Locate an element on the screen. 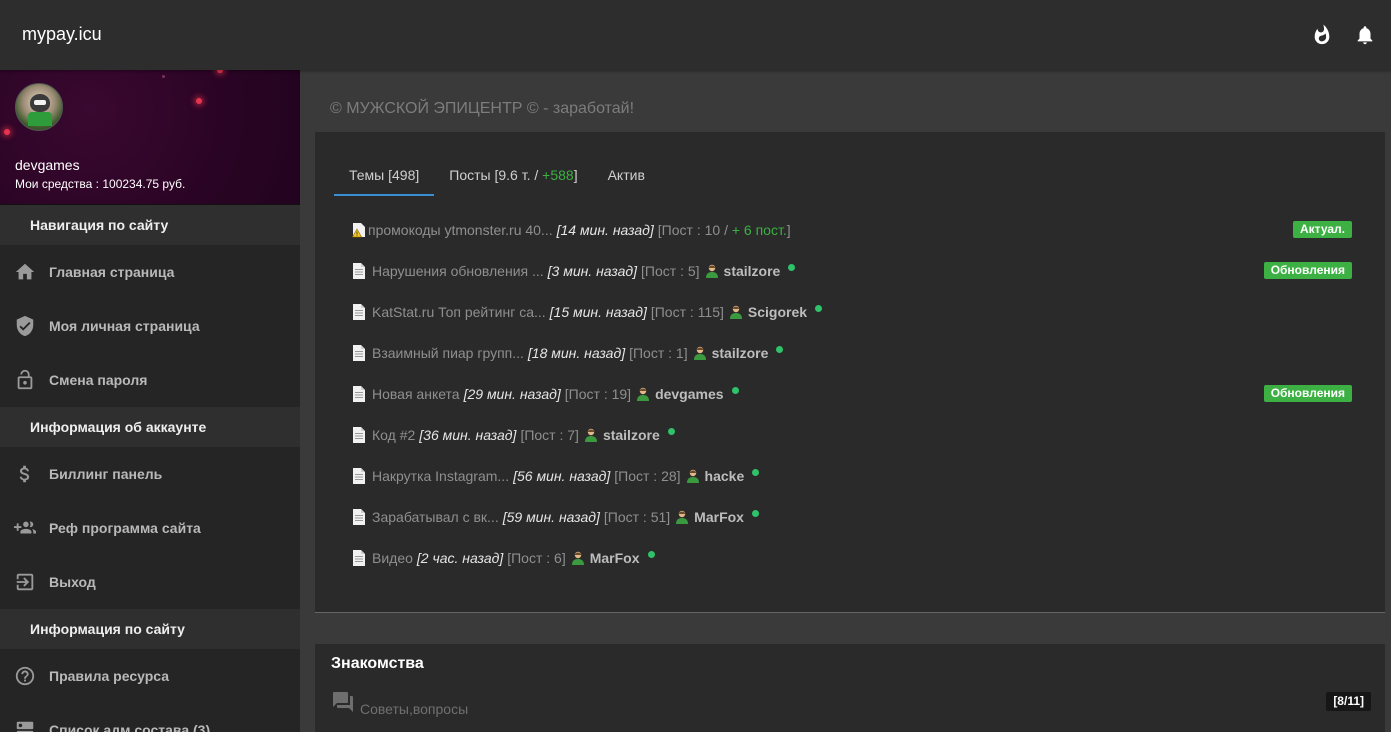  topic-title: Видео is located at coordinates (392, 558).